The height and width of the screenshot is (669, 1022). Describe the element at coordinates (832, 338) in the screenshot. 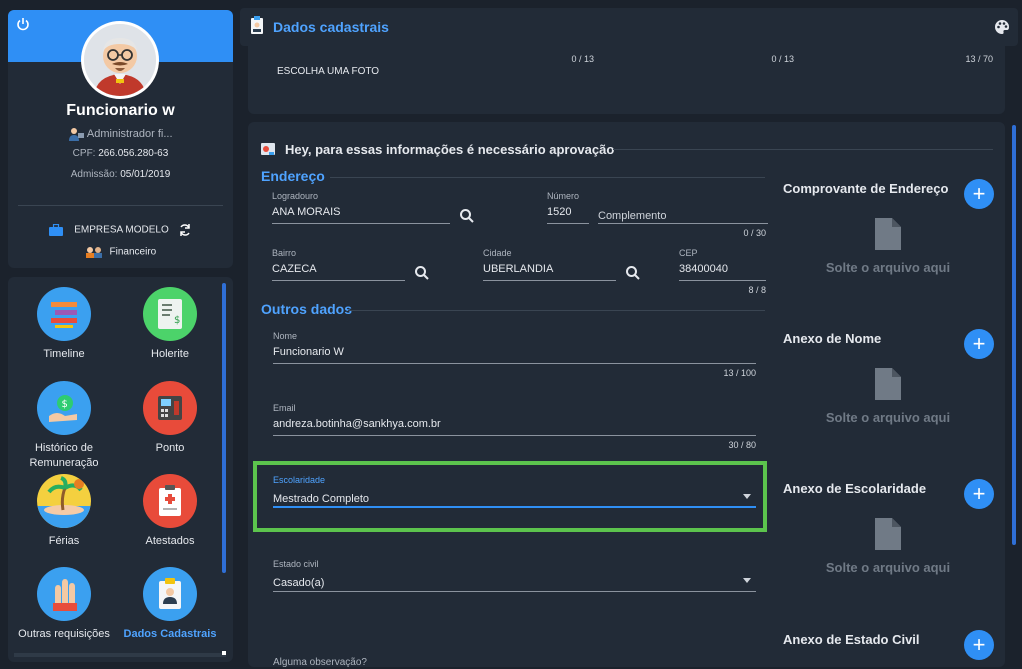

I see `attachment-name-title: Anexo de Nome` at that location.